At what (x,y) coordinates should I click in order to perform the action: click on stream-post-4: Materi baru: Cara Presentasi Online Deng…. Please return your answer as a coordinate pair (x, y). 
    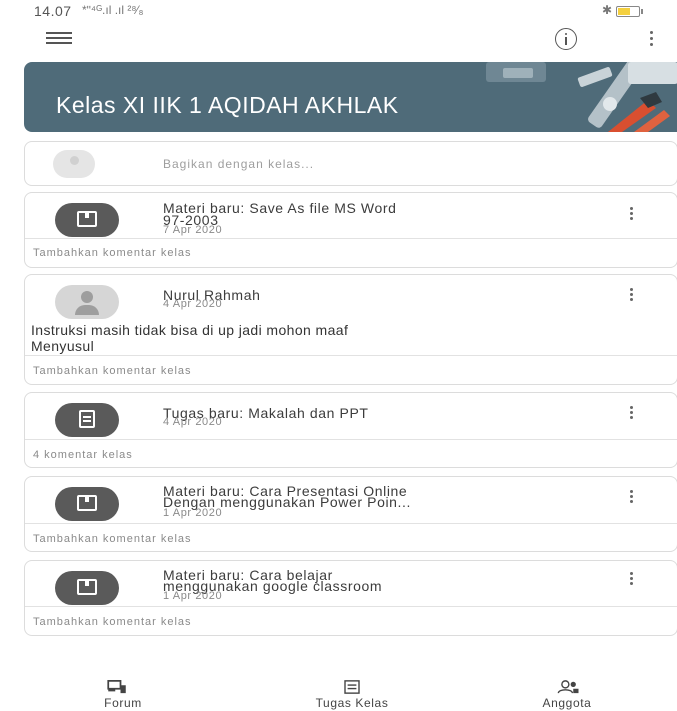
    Looking at the image, I should click on (350, 514).